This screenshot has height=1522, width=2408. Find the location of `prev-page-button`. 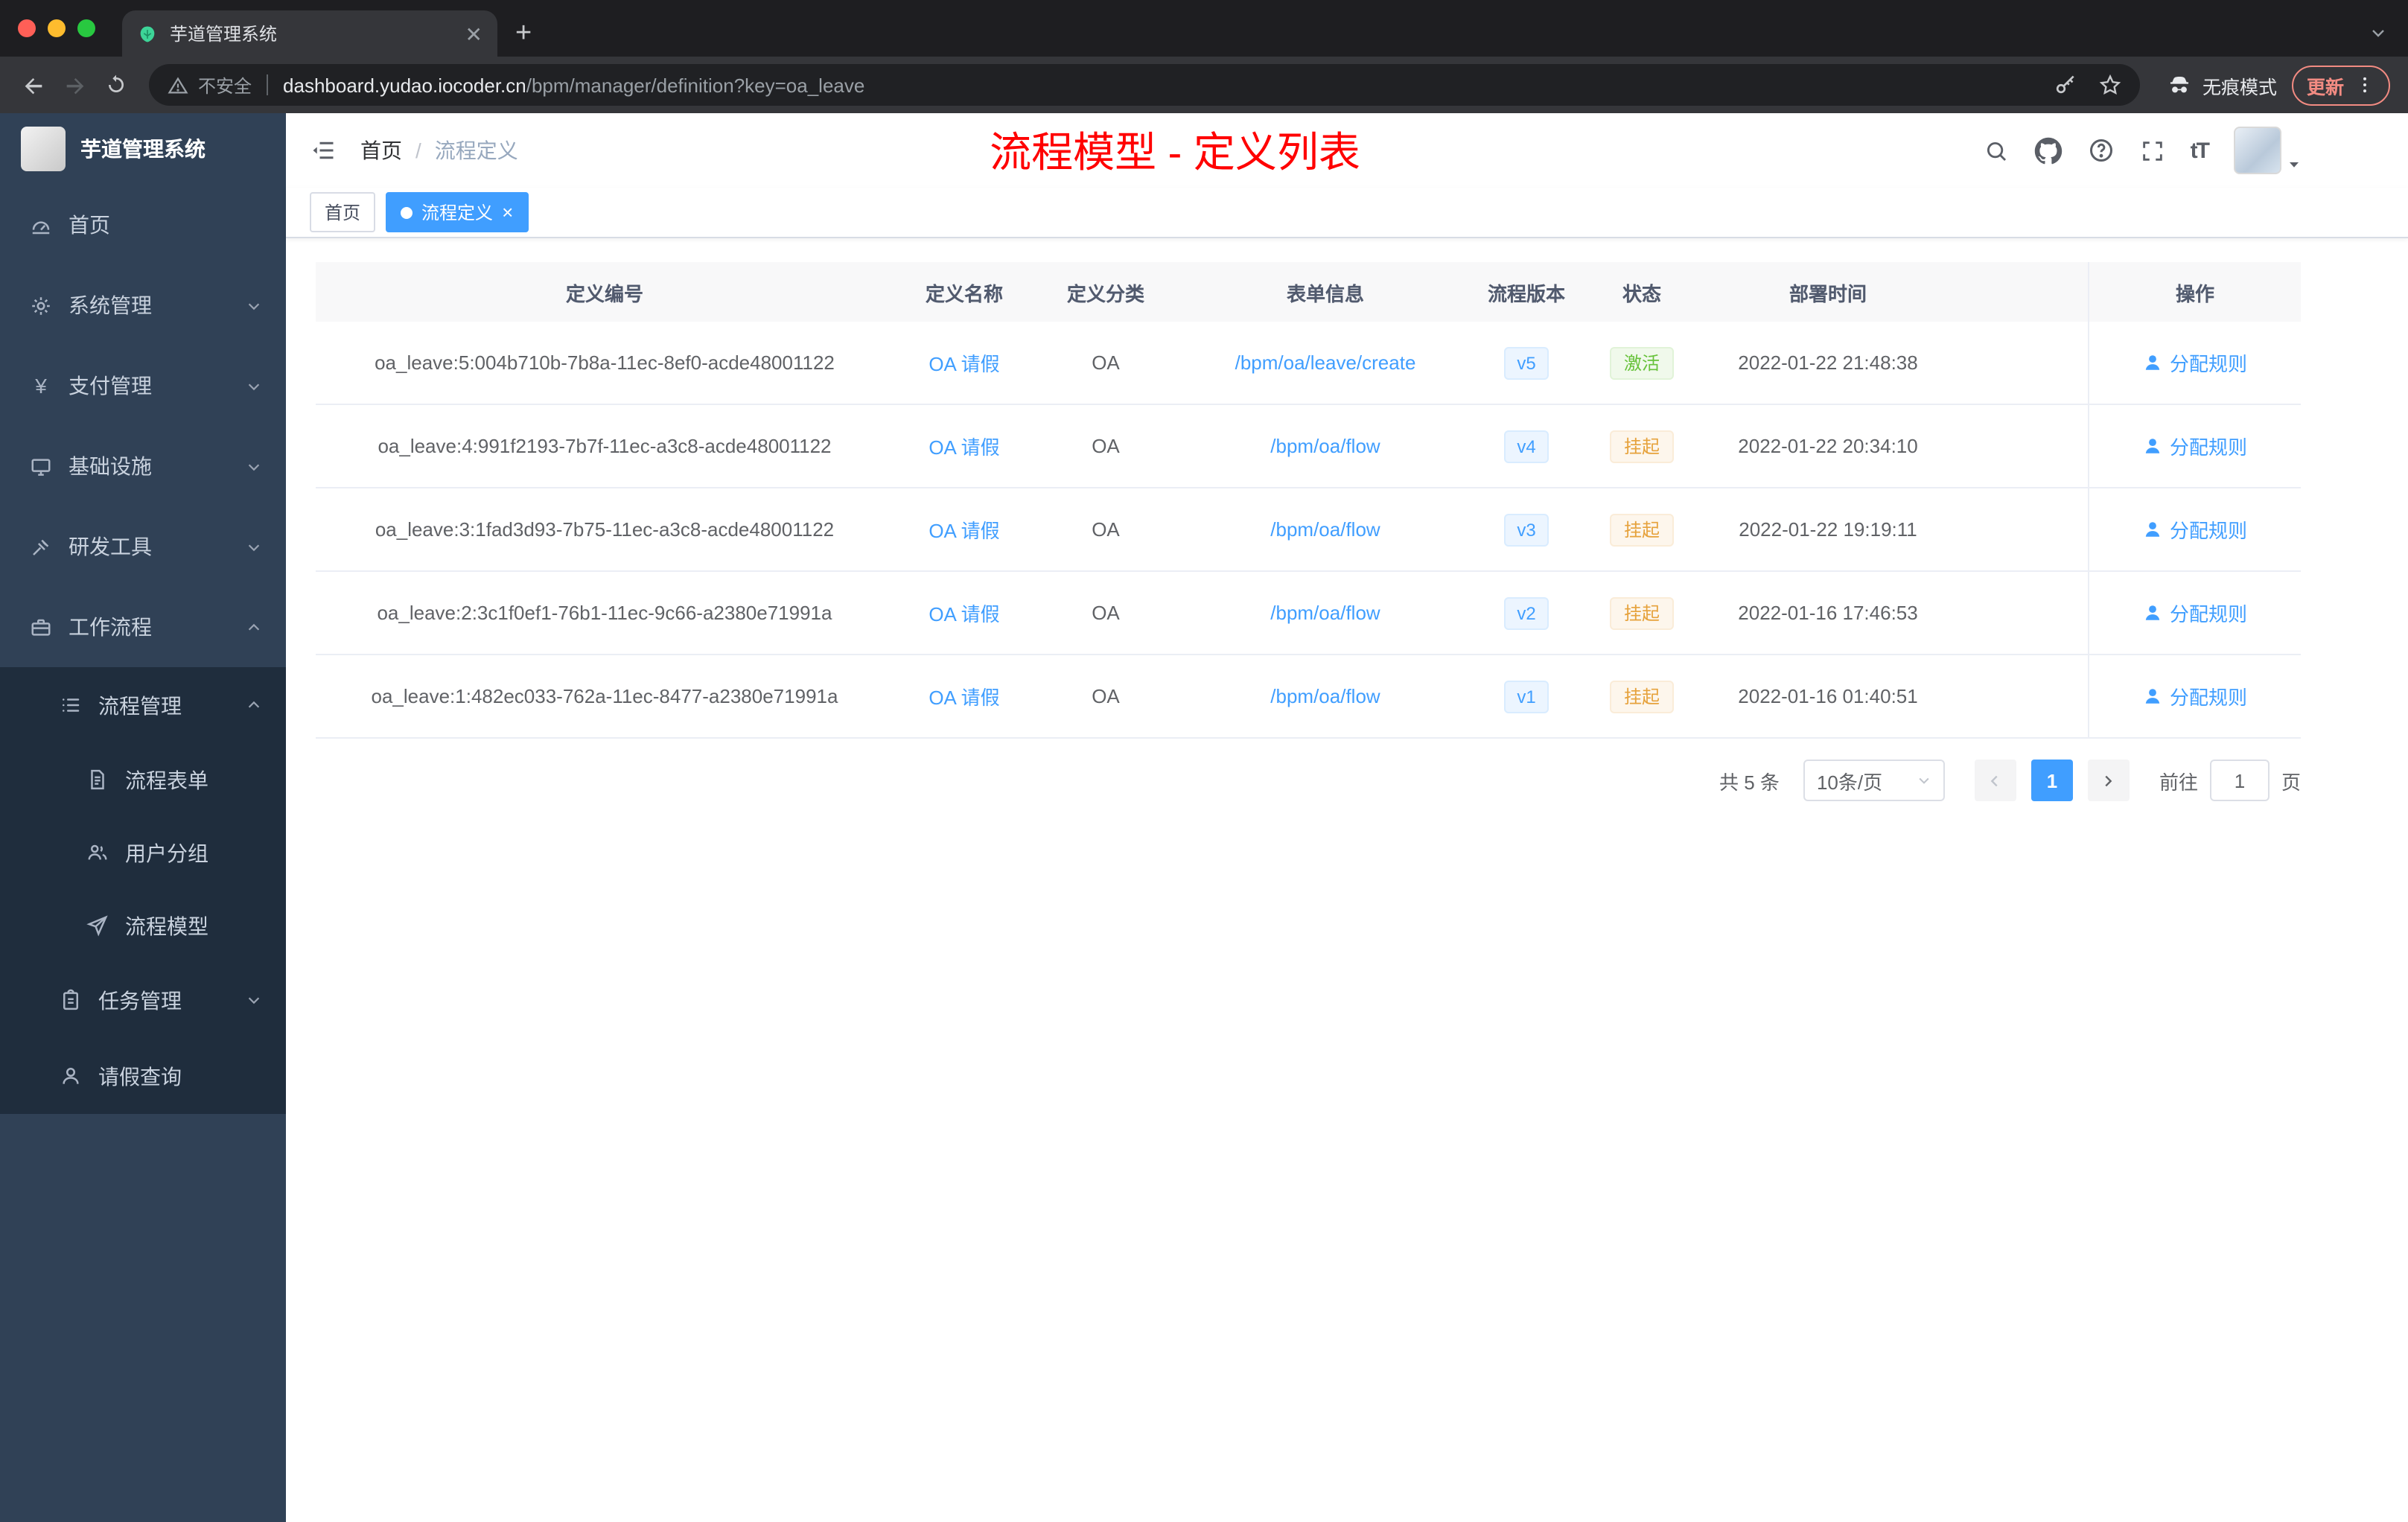

prev-page-button is located at coordinates (1995, 780).